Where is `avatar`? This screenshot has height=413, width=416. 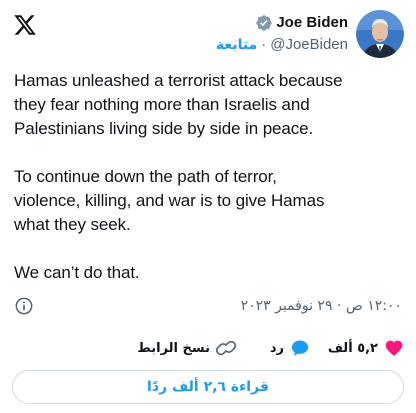 avatar is located at coordinates (380, 34).